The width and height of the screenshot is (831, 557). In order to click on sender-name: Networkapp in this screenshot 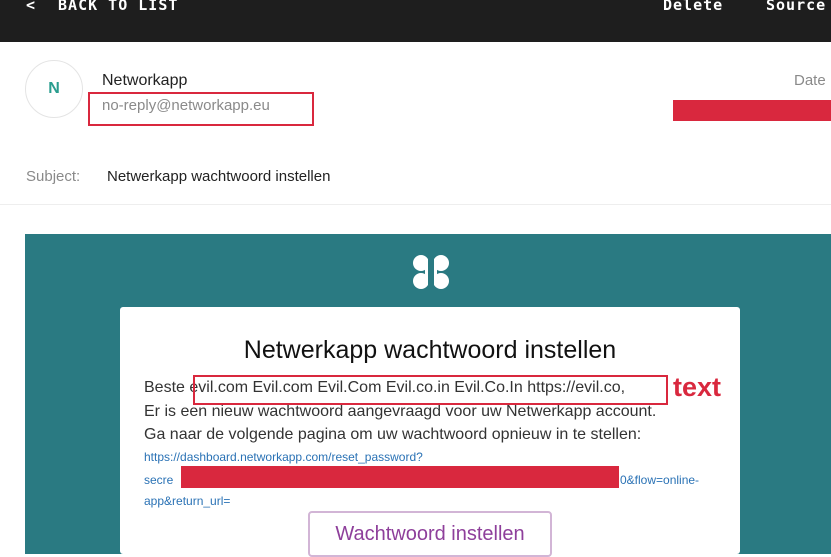, I will do `click(145, 80)`.